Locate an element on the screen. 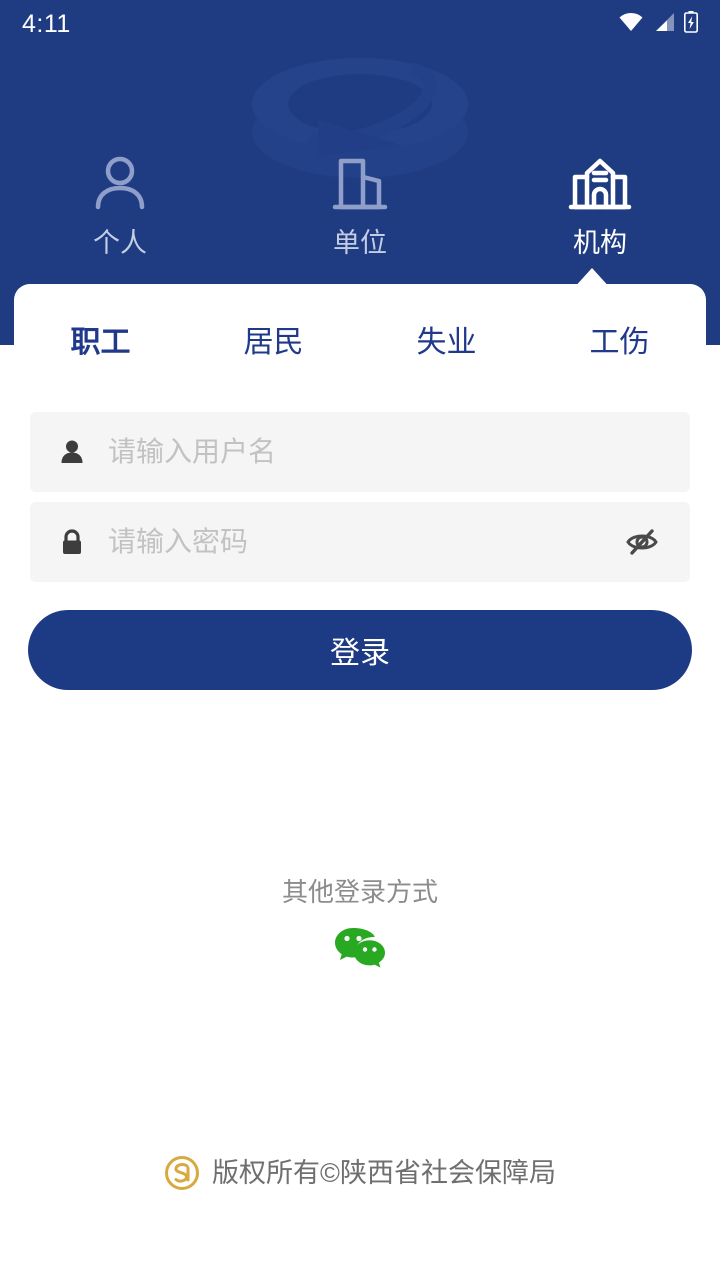  other-login-section: 其他登录方式 is located at coordinates (360, 923).